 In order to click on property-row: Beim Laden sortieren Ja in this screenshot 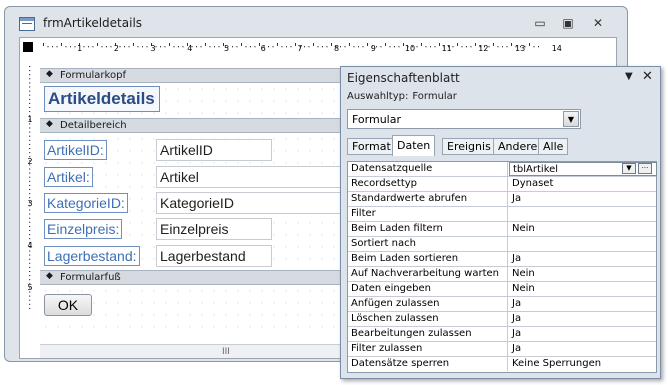, I will do `click(502, 259)`.